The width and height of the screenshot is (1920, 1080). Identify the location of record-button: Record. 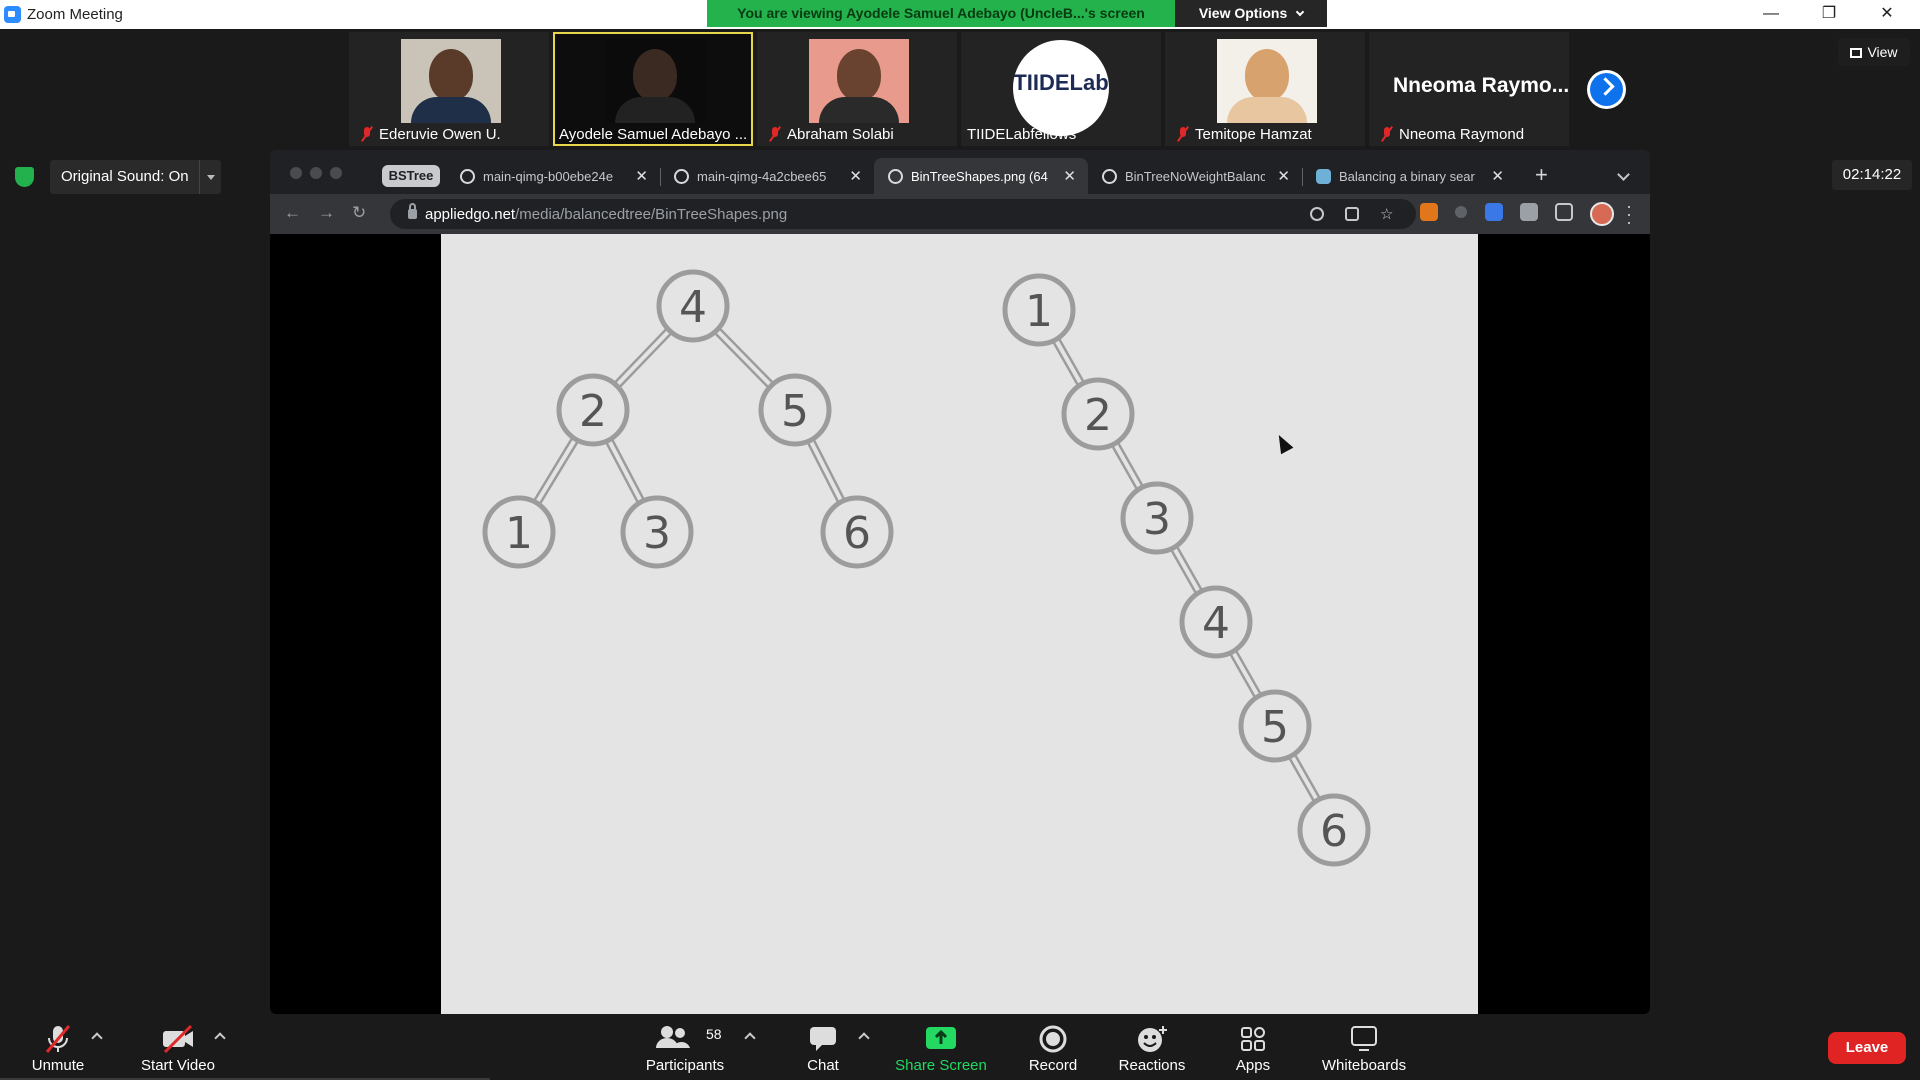
(1053, 1047).